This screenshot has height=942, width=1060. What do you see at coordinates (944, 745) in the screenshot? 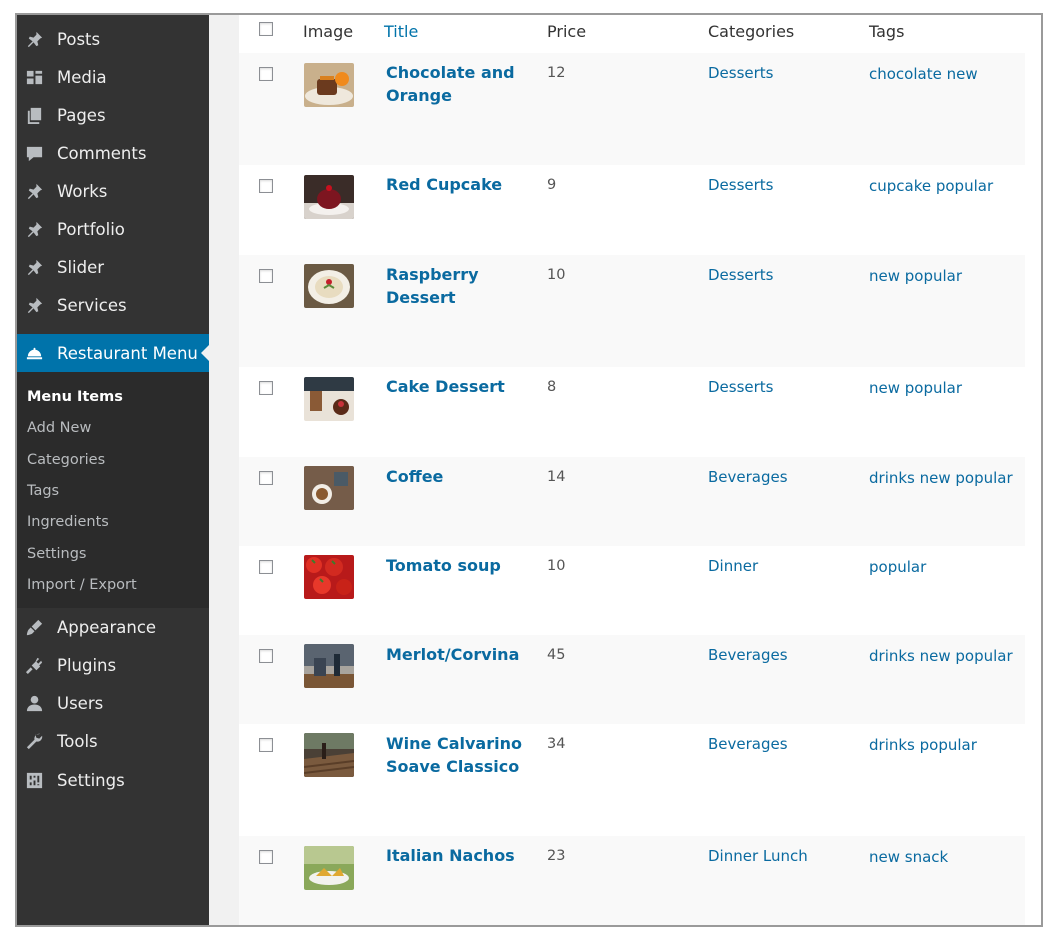
I see `item-tags-link: drinks popular` at bounding box center [944, 745].